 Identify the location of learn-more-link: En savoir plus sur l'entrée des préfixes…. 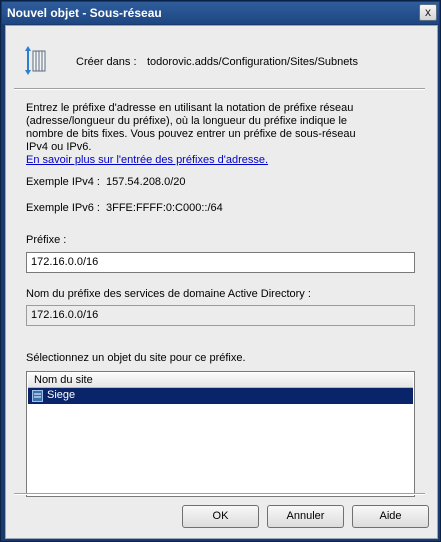
(191, 160).